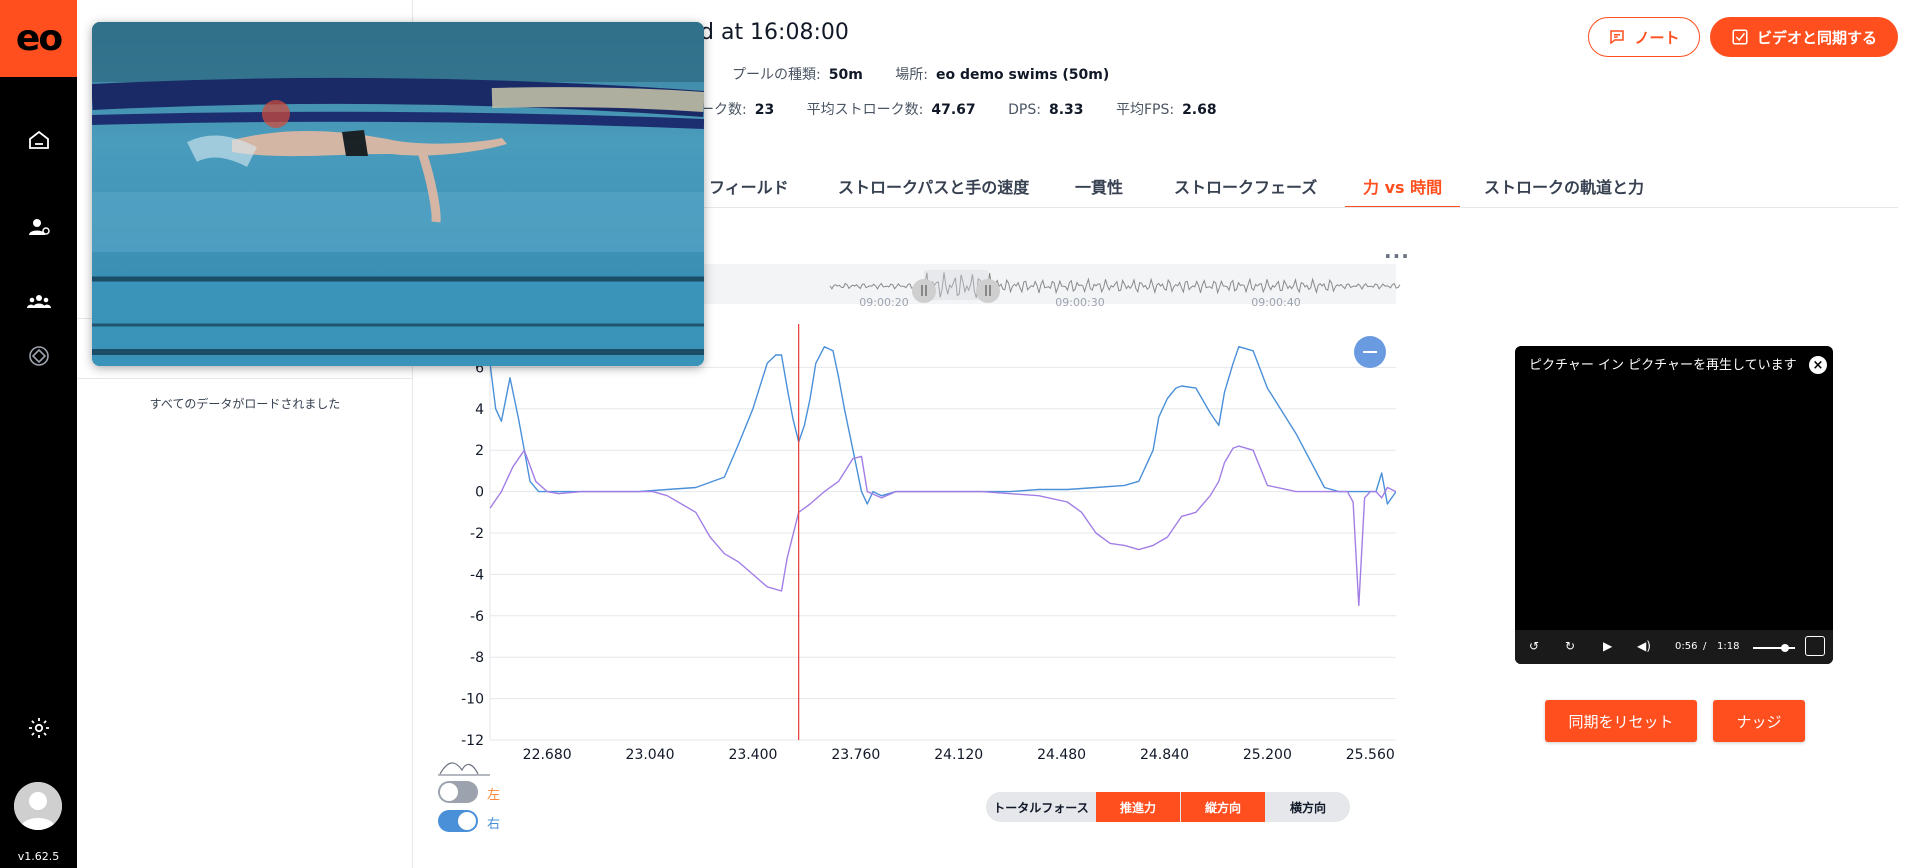 This screenshot has height=868, width=1920. I want to click on left-hand-toggle, so click(458, 792).